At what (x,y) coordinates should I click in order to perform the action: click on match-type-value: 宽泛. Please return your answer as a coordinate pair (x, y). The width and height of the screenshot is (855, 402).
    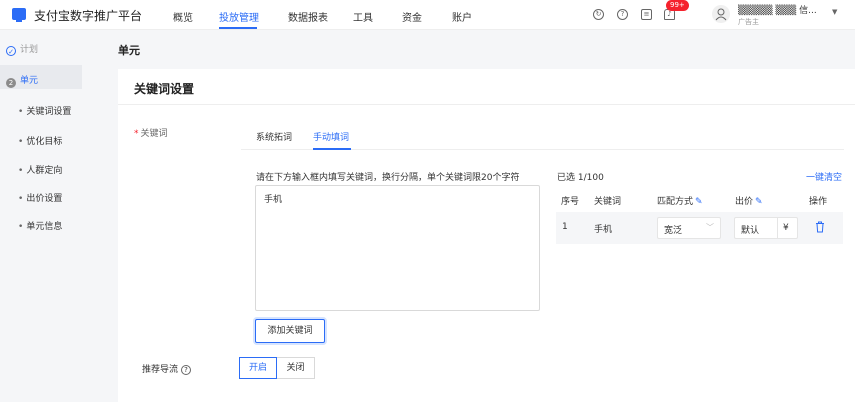
    Looking at the image, I should click on (673, 231).